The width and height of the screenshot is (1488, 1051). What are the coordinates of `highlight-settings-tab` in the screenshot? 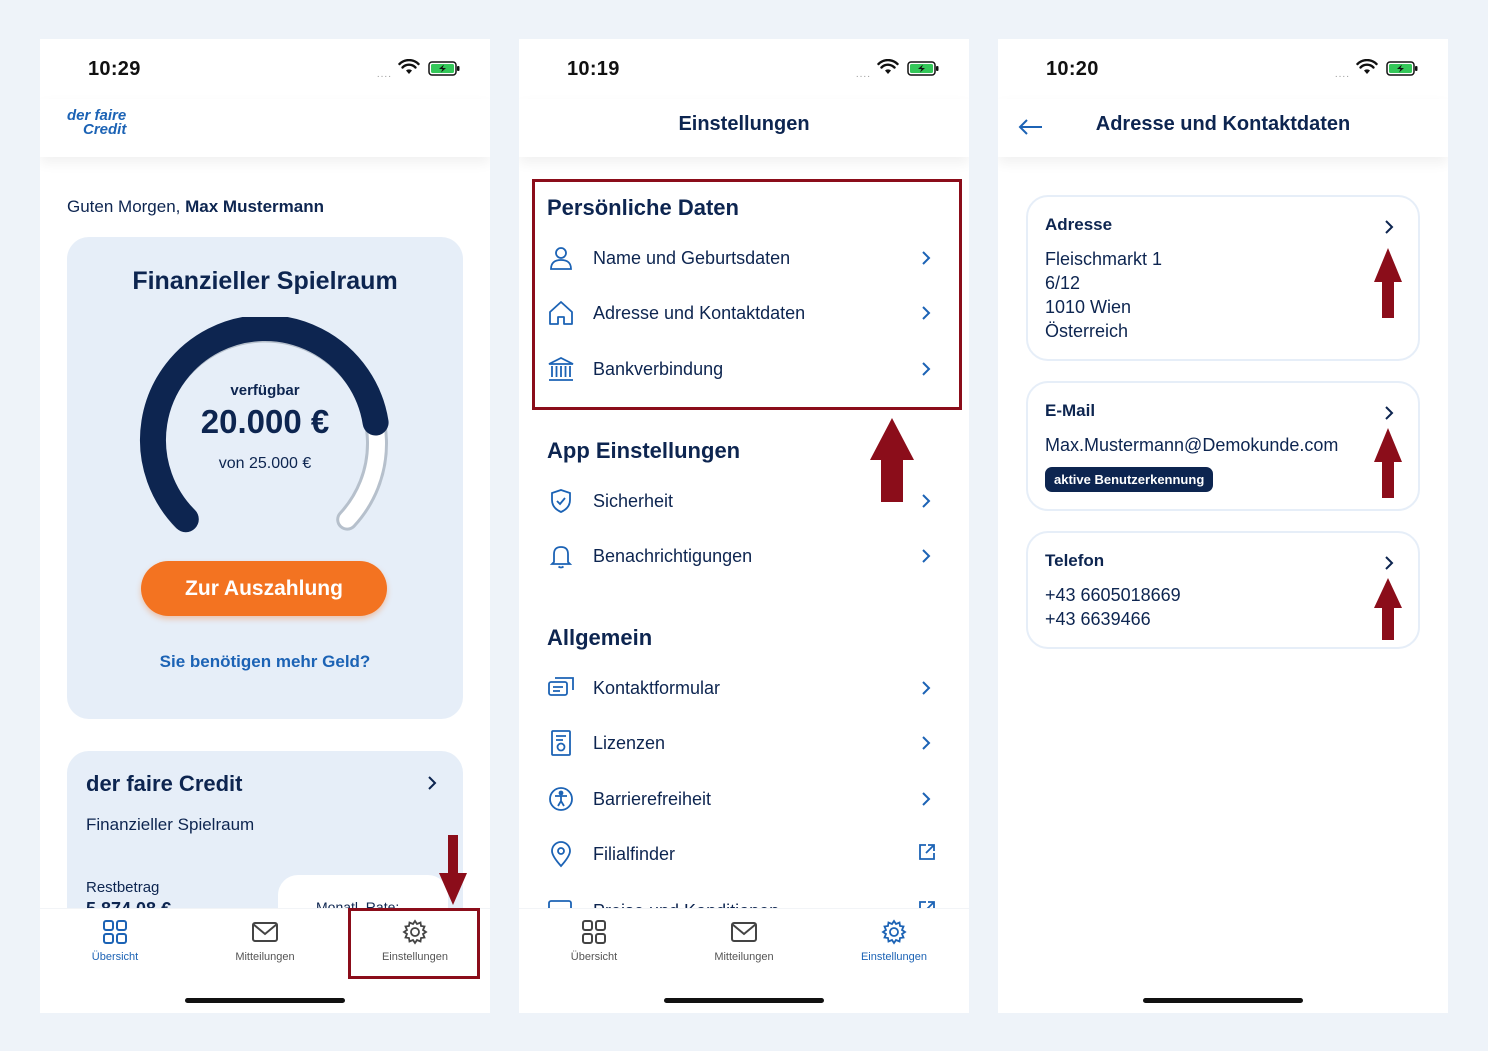 It's located at (414, 943).